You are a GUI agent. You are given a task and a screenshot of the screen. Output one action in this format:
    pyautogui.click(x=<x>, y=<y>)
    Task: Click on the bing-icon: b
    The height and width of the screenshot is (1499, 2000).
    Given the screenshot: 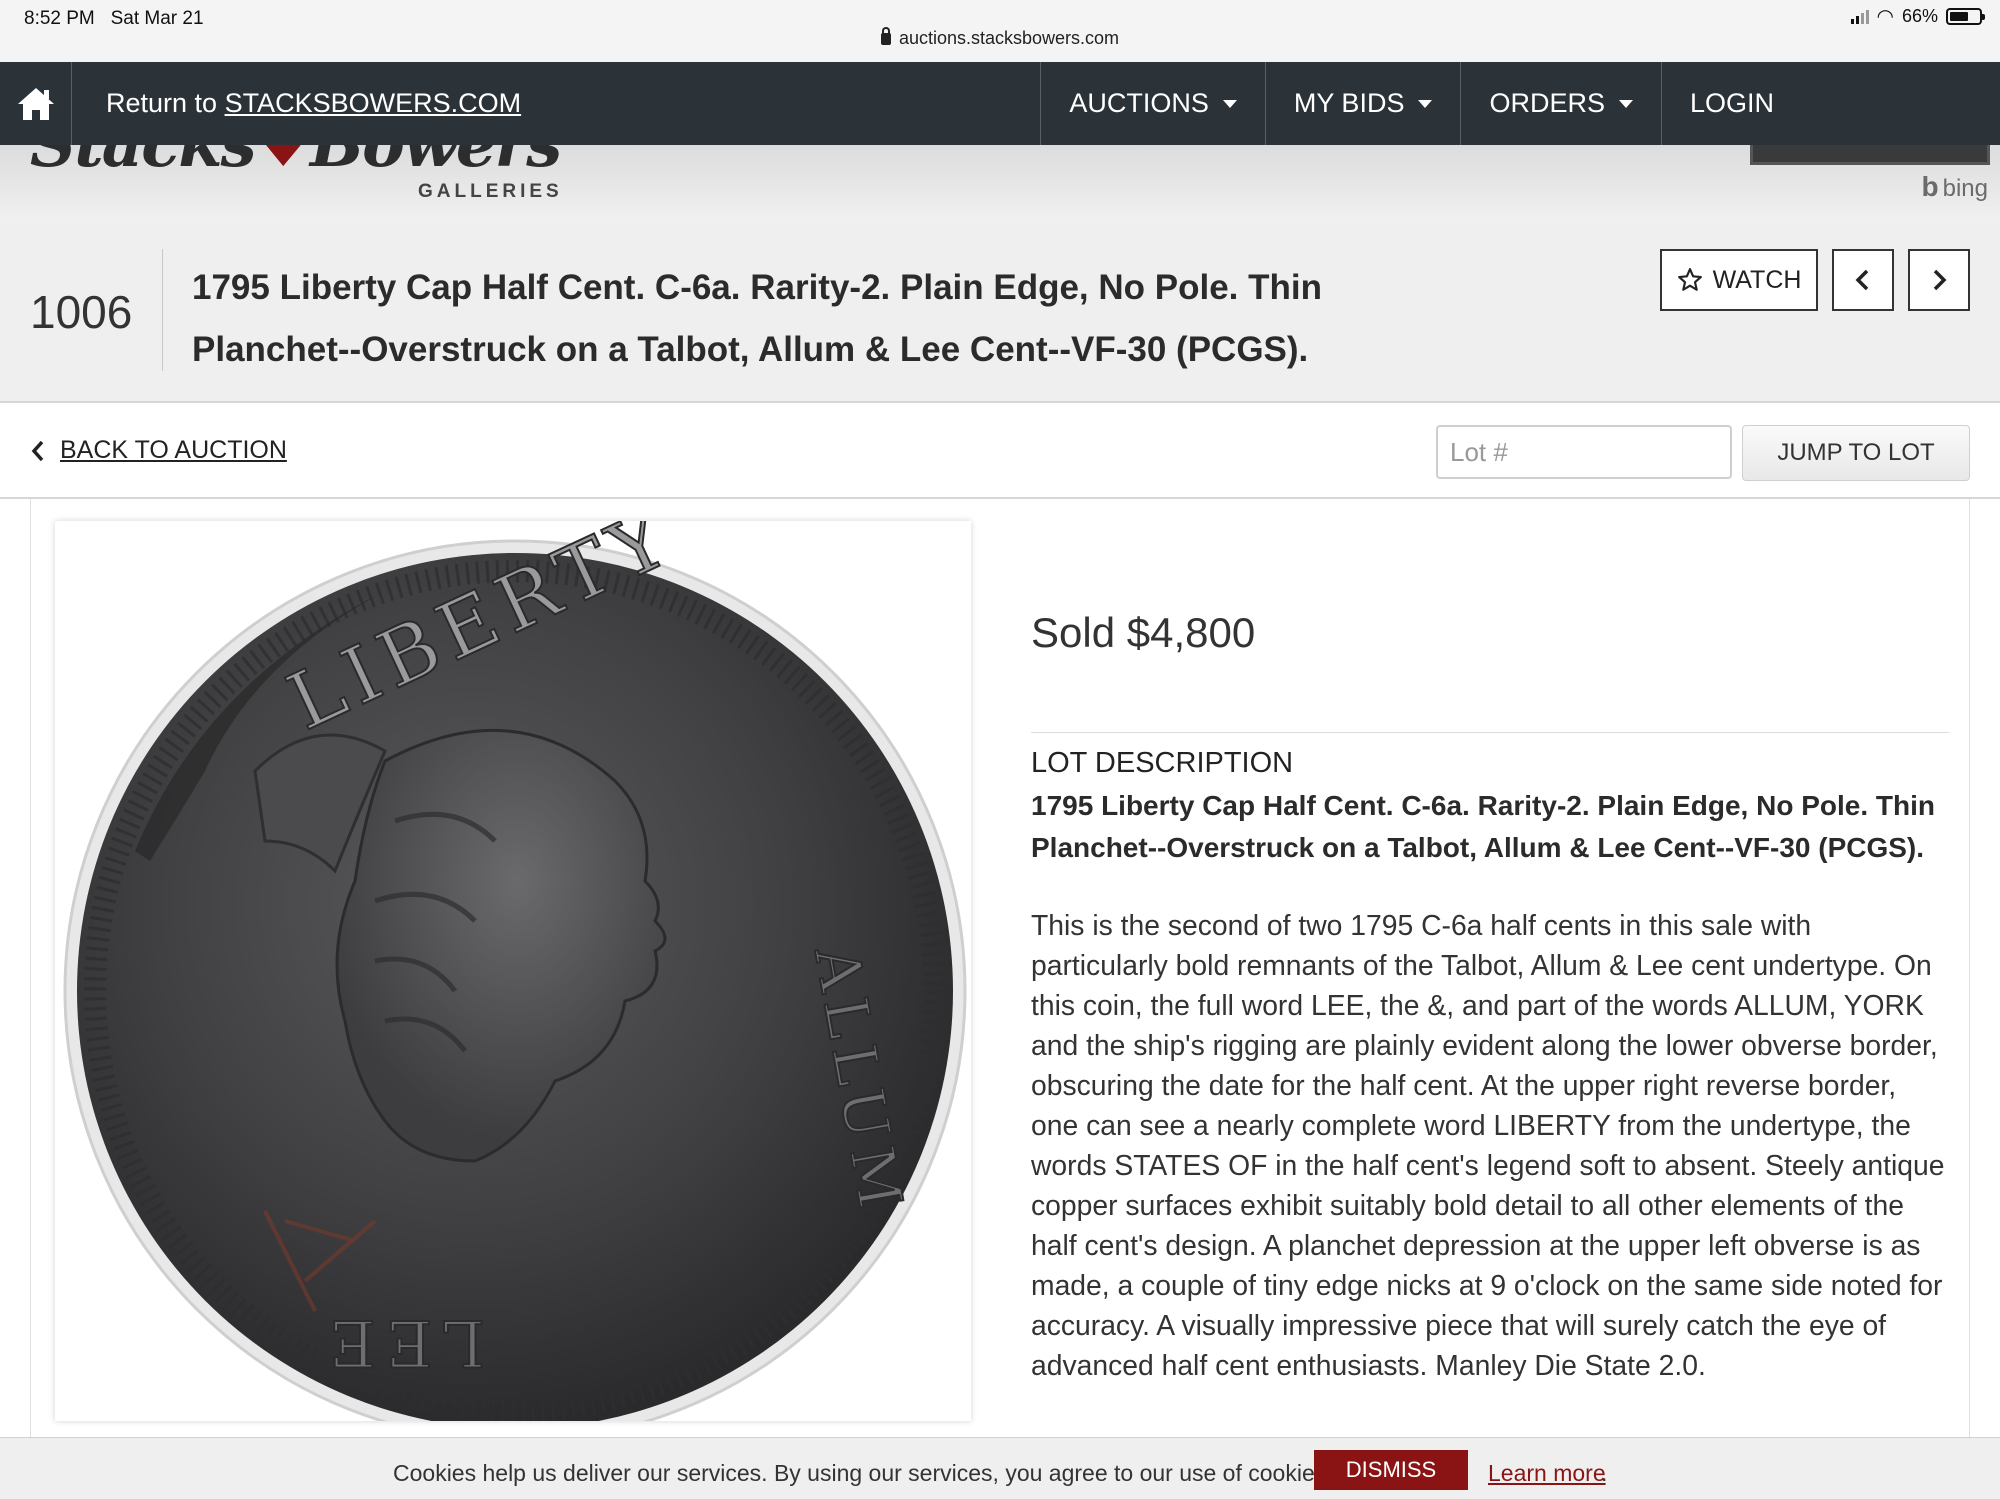 What is the action you would take?
    pyautogui.click(x=1930, y=186)
    